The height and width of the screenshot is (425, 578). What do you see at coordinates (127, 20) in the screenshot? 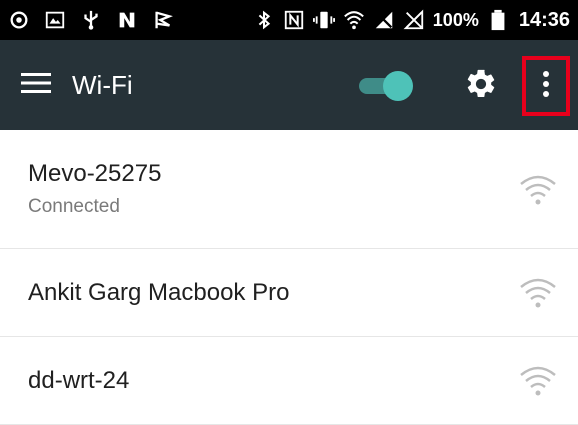
I see `n-logo-icon` at bounding box center [127, 20].